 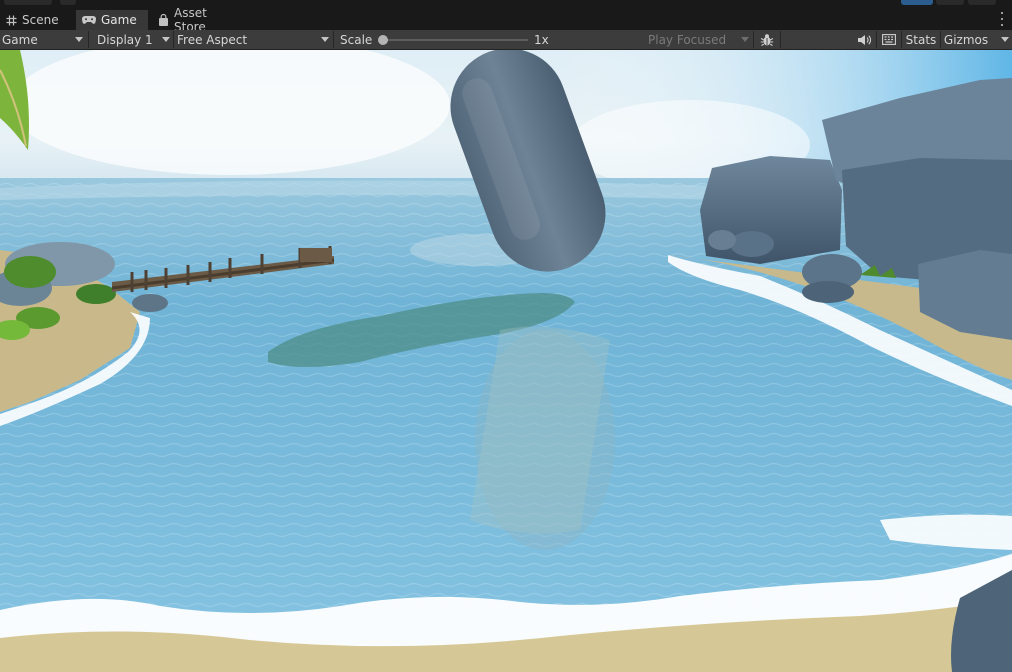 I want to click on tab-label: Scene, so click(x=40, y=20).